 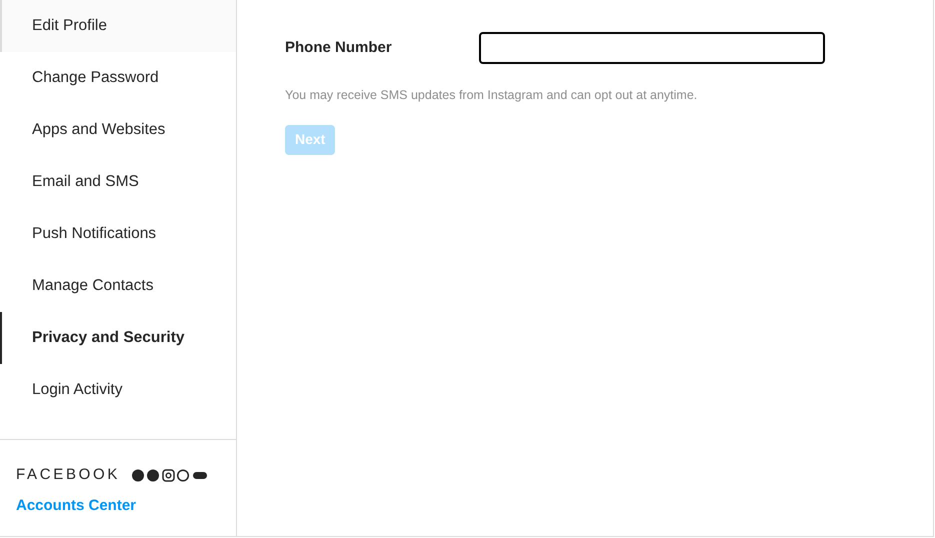 What do you see at coordinates (118, 26) in the screenshot?
I see `sidebar-item: Edit Profile` at bounding box center [118, 26].